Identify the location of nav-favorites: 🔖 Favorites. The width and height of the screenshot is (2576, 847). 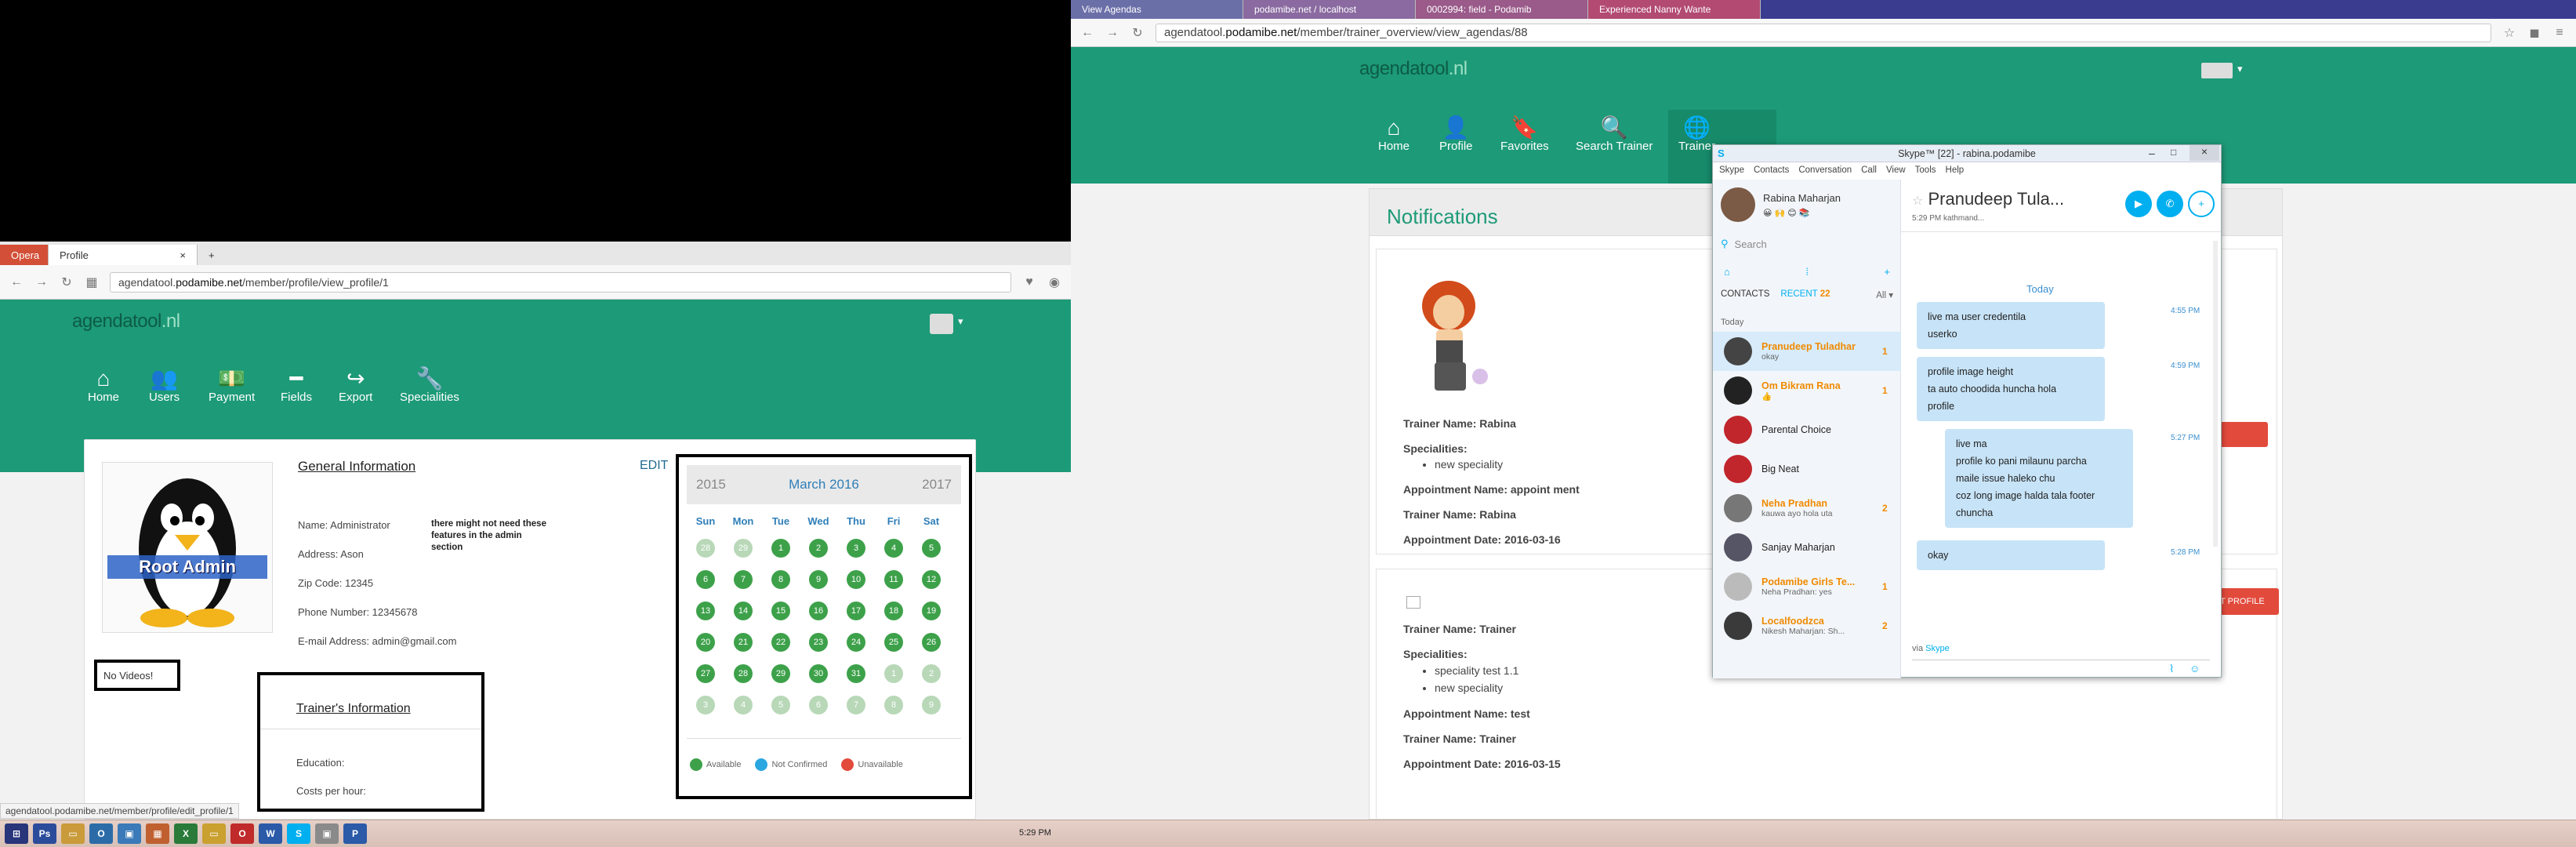
(1525, 135).